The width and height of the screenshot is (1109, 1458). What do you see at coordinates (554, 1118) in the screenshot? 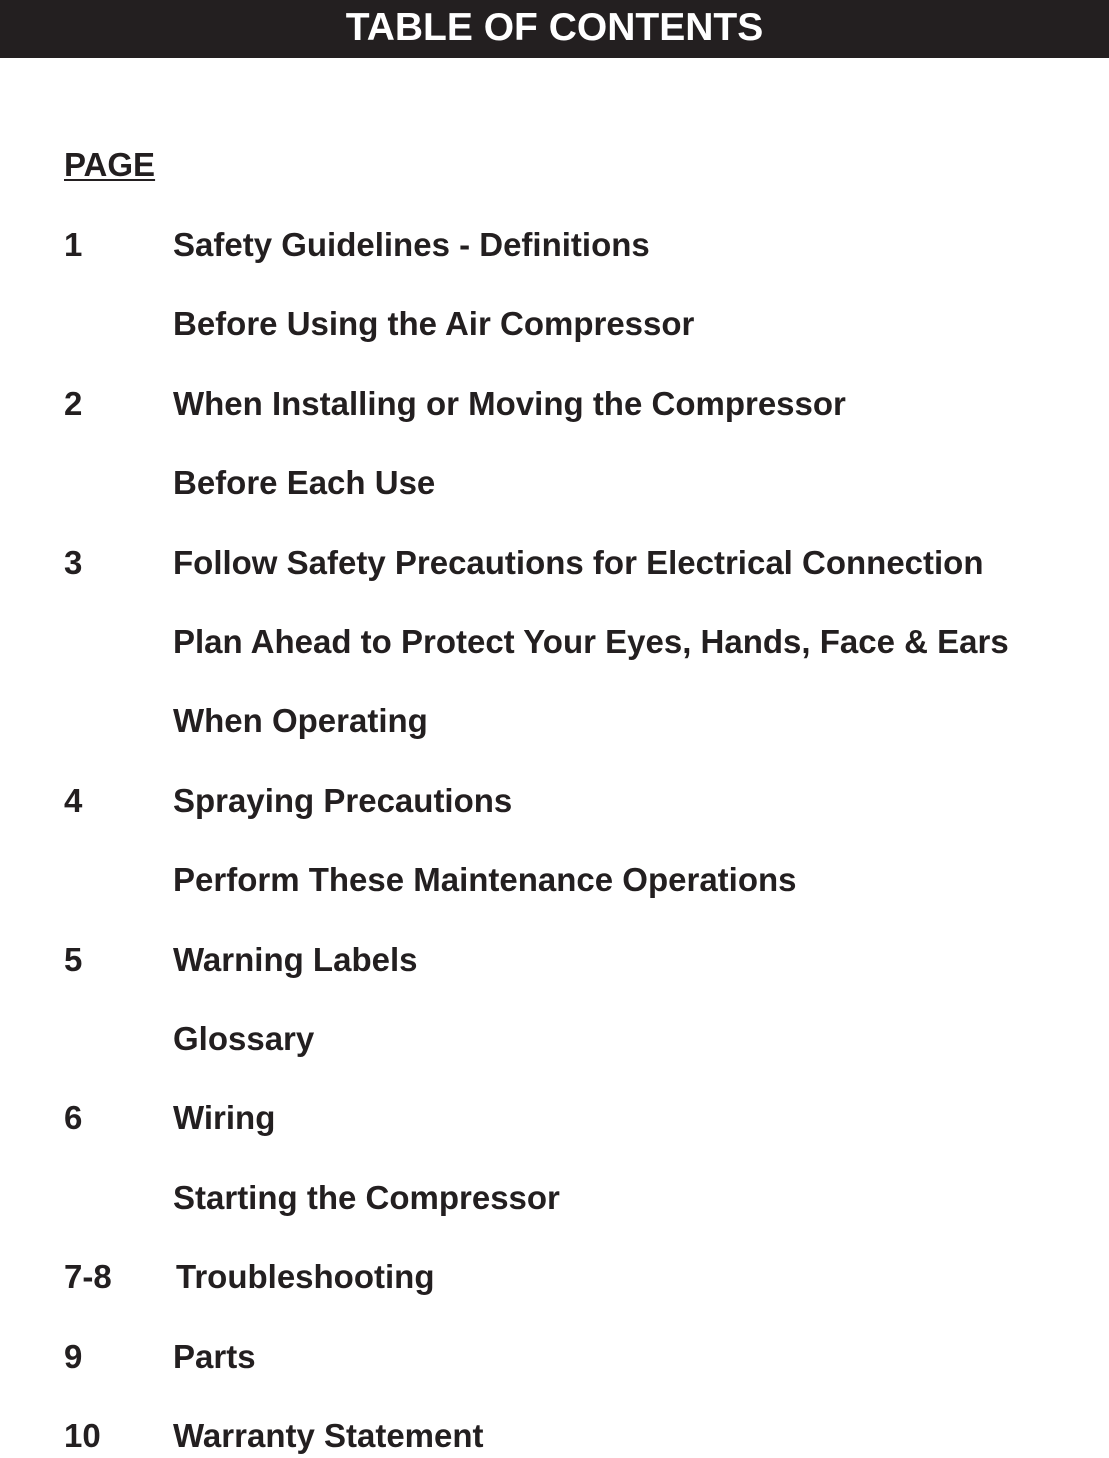
I see `toc-entry: 6 Wiring` at bounding box center [554, 1118].